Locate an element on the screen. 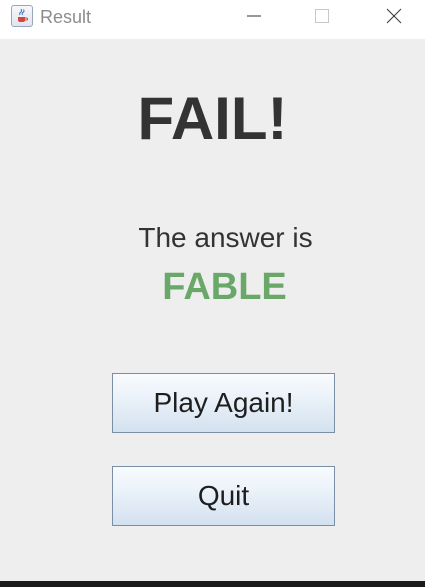 The image size is (425, 587). play-again-button: Play Again! is located at coordinates (223, 403).